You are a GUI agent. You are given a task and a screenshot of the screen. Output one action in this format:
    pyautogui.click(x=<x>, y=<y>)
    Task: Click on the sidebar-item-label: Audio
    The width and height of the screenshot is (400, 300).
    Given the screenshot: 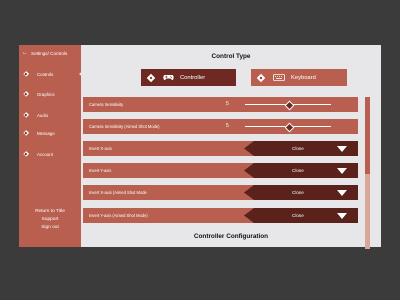 What is the action you would take?
    pyautogui.click(x=43, y=115)
    